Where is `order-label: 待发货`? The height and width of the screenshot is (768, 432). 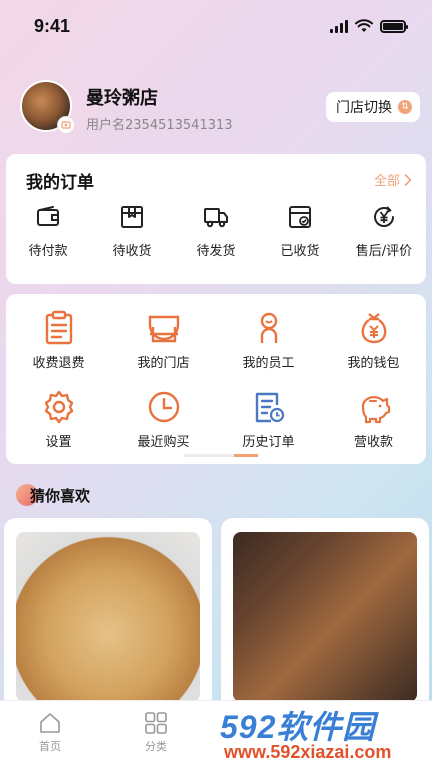
order-label: 待发货 is located at coordinates (216, 251).